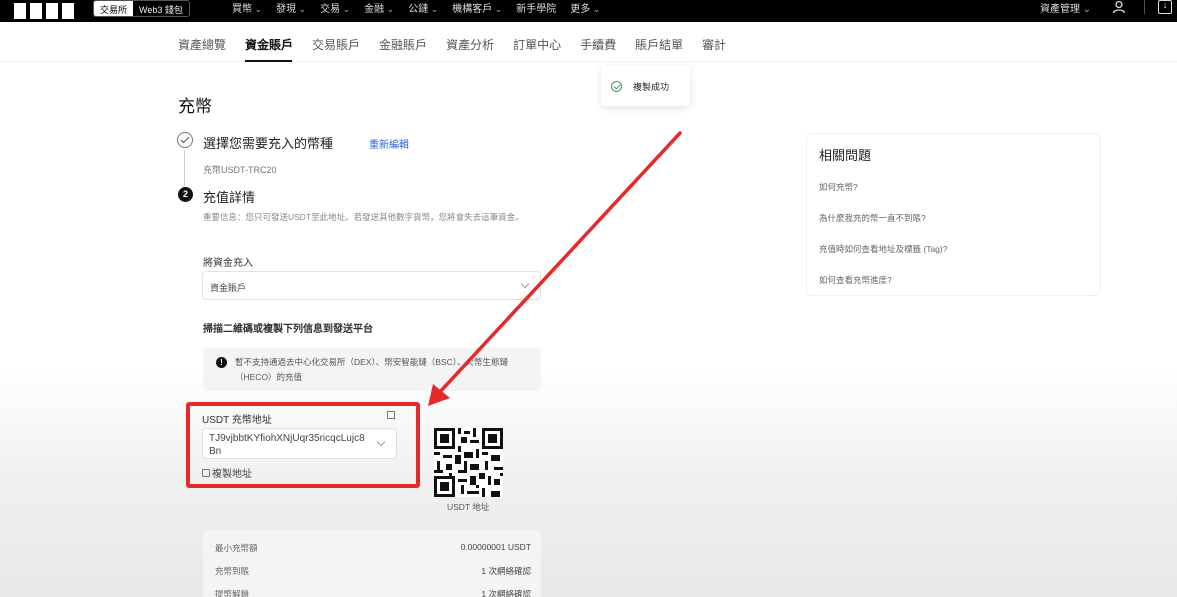 This screenshot has height=597, width=1177. Describe the element at coordinates (845, 155) in the screenshot. I see `faq-title: 相關問題` at that location.